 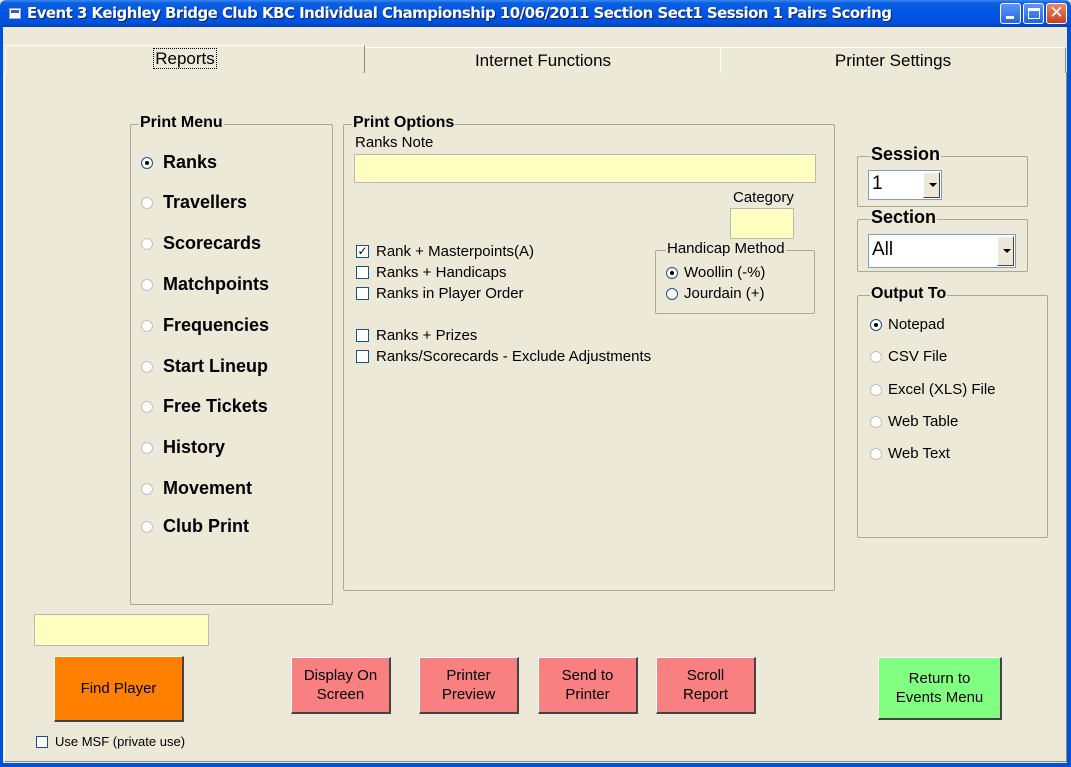 What do you see at coordinates (1056, 13) in the screenshot?
I see `close-button: ✕` at bounding box center [1056, 13].